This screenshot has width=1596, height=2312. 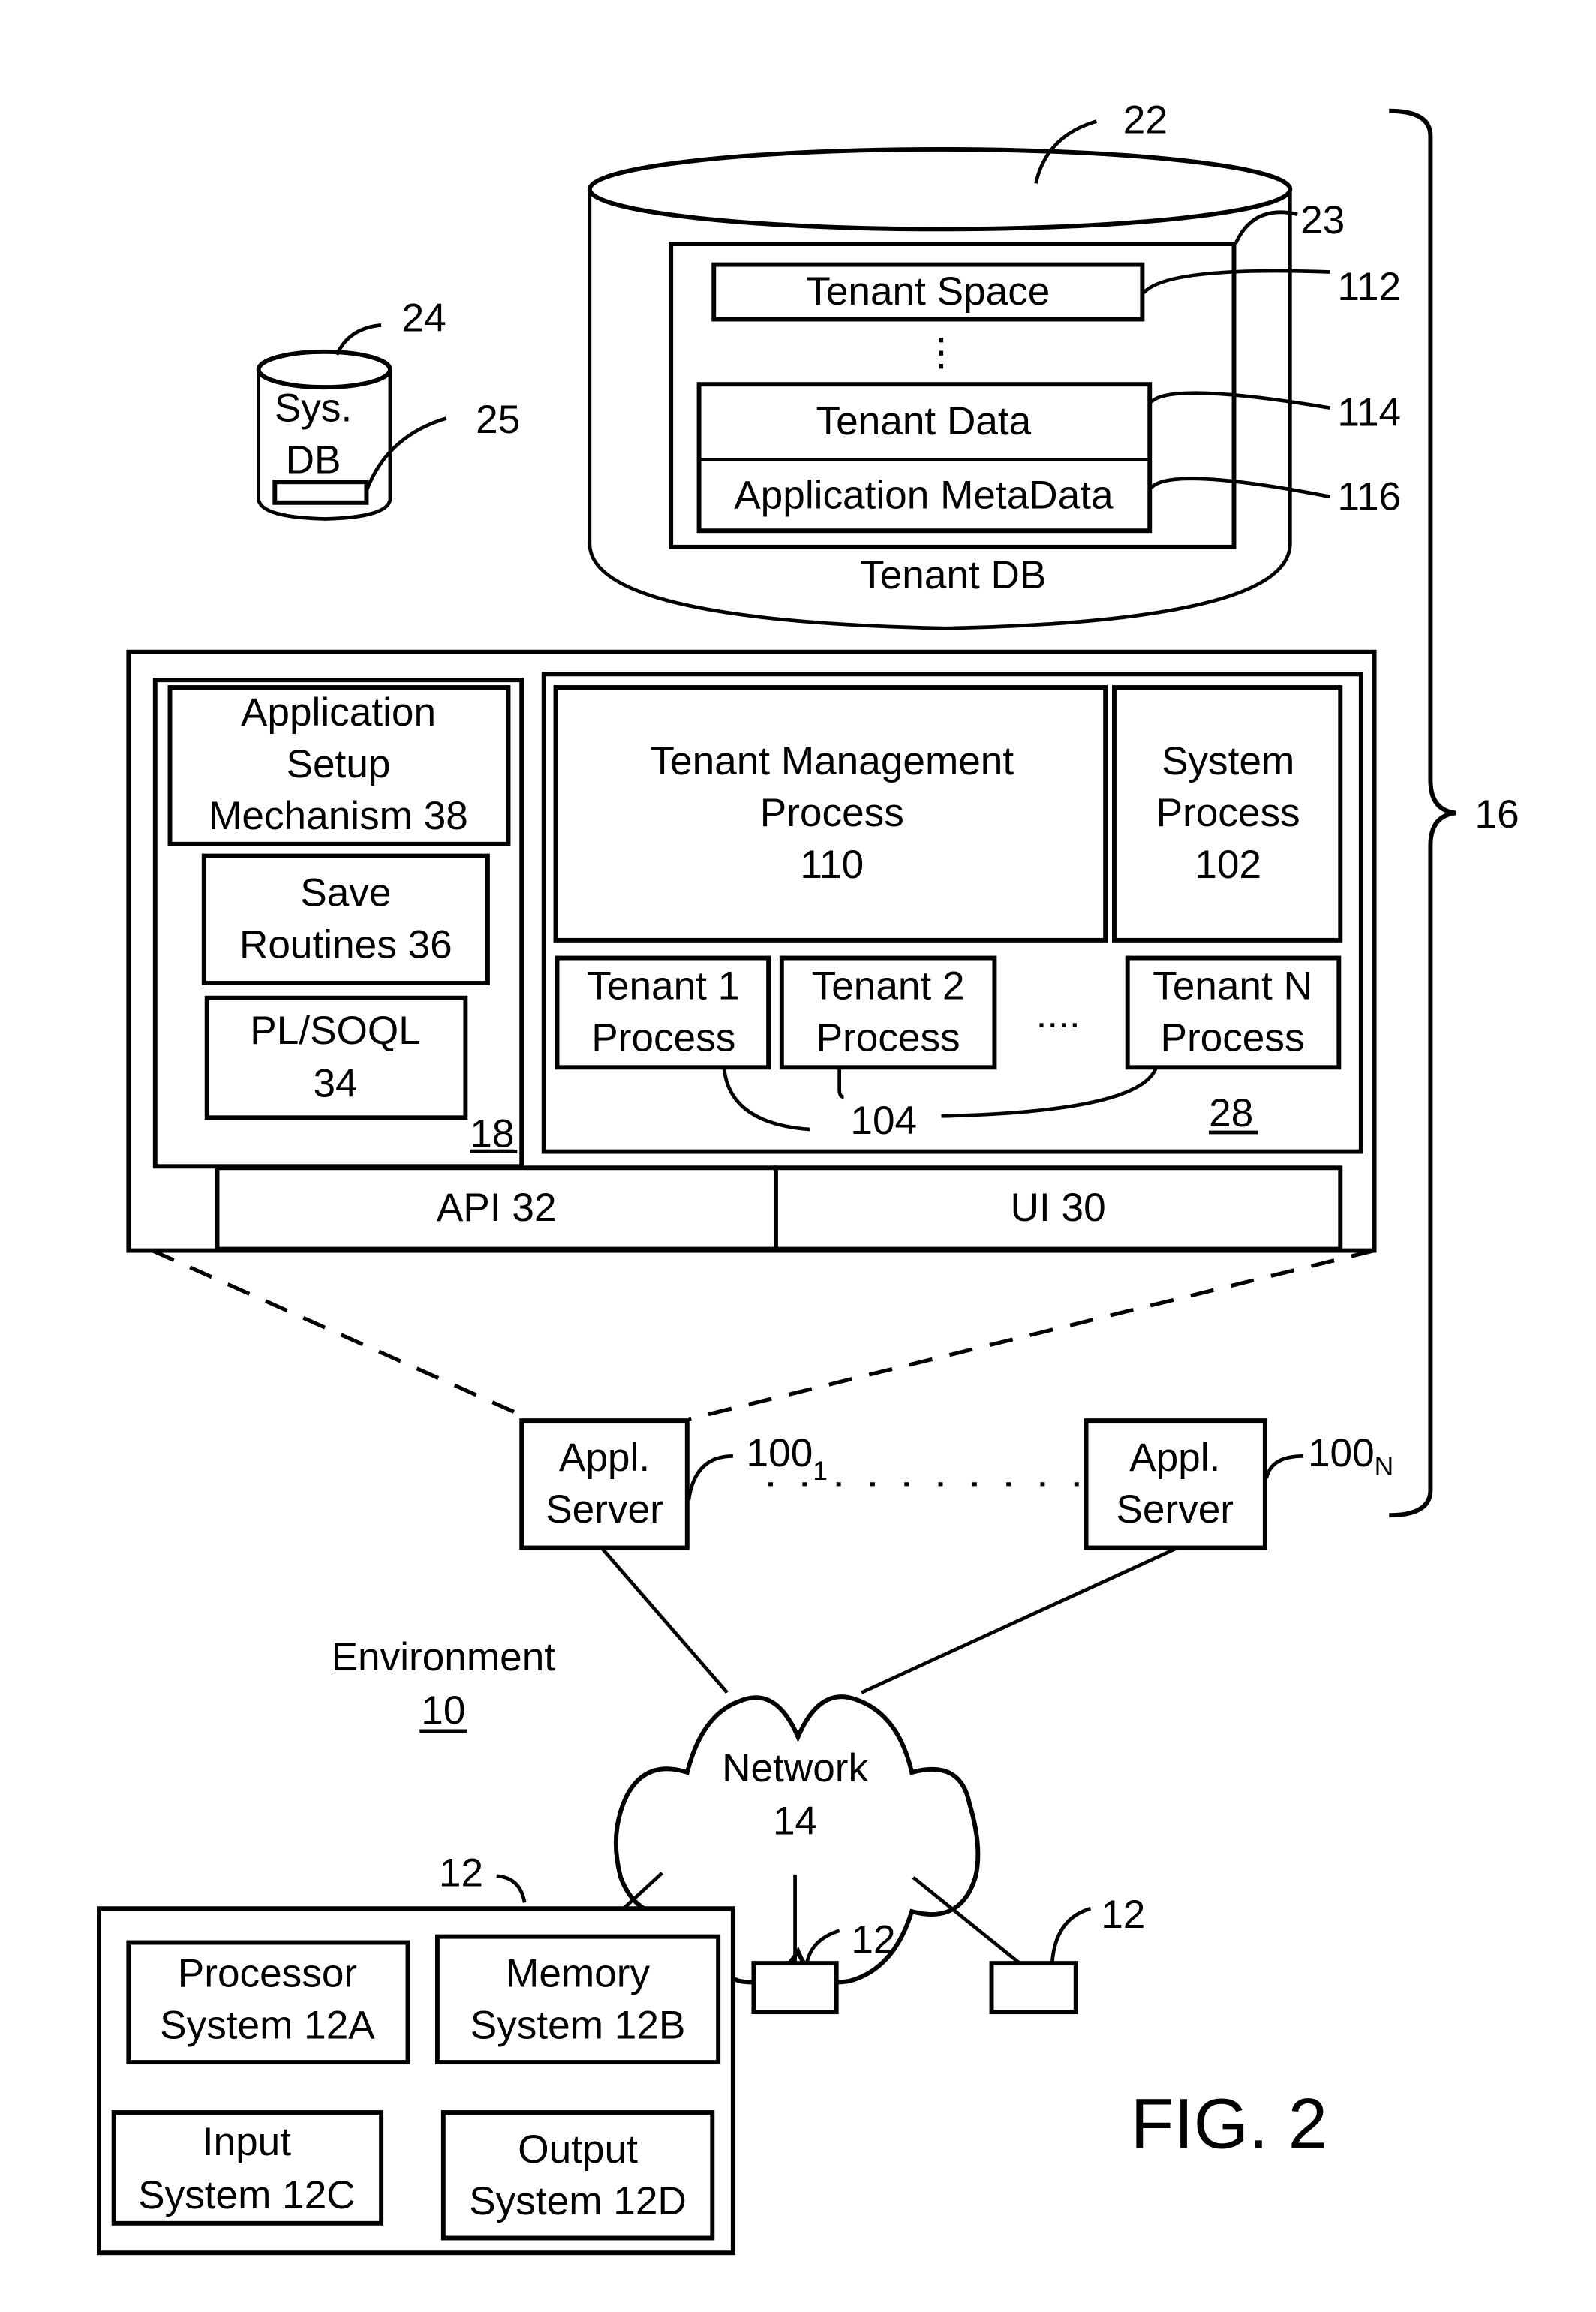 What do you see at coordinates (889, 987) in the screenshot?
I see `tenant-2-line1: Tenant 2` at bounding box center [889, 987].